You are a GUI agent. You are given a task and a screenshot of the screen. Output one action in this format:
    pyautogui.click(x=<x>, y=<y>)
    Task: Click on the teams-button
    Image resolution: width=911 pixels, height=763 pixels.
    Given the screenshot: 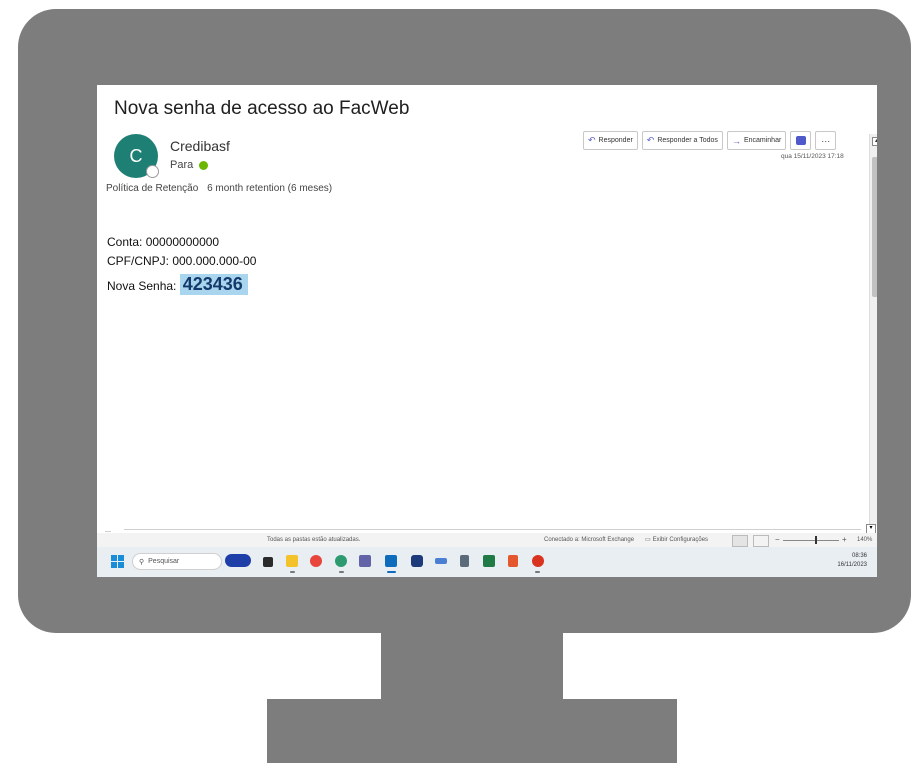 What is the action you would take?
    pyautogui.click(x=801, y=140)
    